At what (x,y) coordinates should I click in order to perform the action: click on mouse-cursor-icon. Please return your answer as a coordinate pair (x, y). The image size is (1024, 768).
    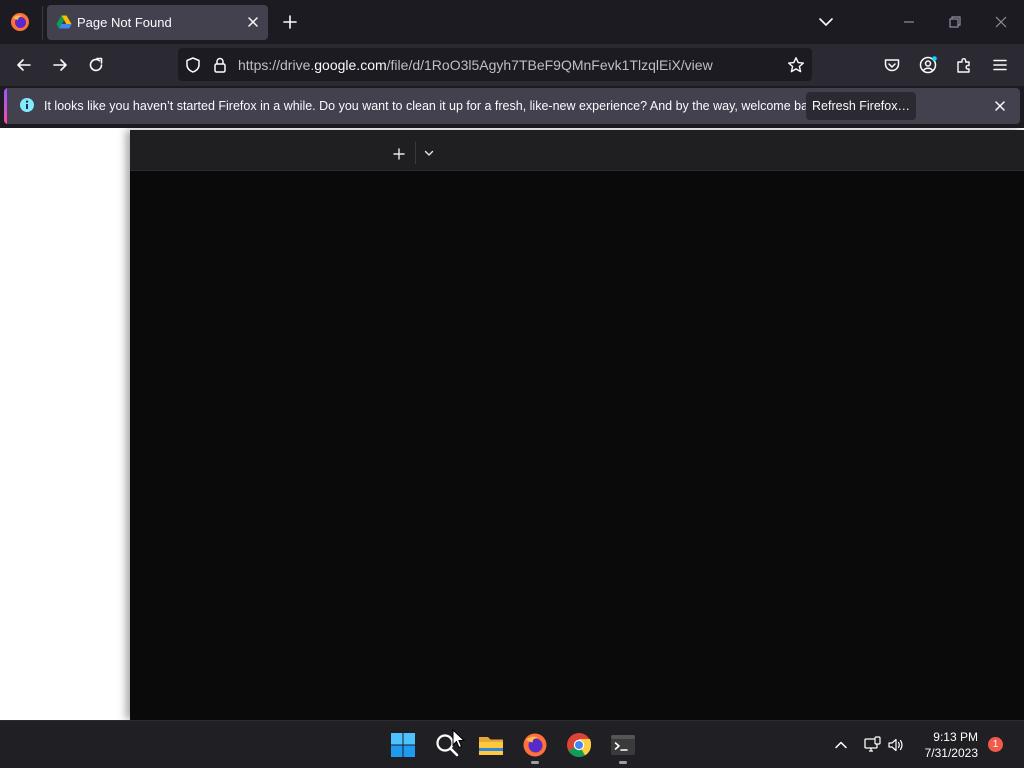
    Looking at the image, I should click on (459, 739).